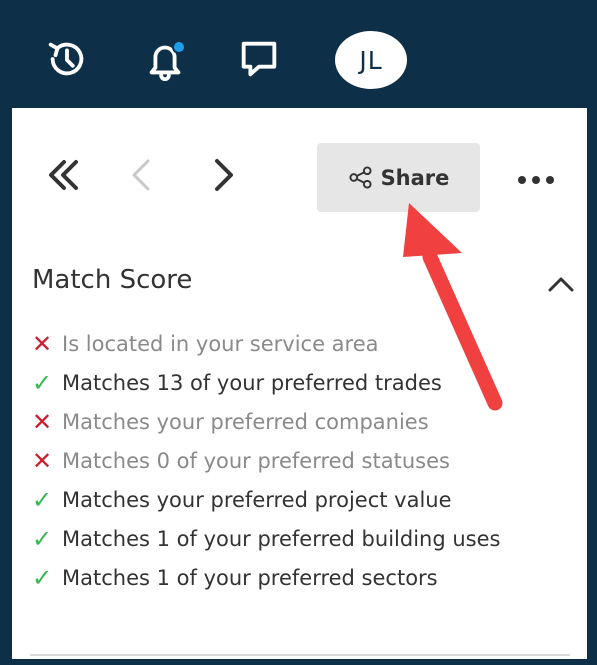 The height and width of the screenshot is (665, 597). Describe the element at coordinates (165, 59) in the screenshot. I see `notifications-button` at that location.